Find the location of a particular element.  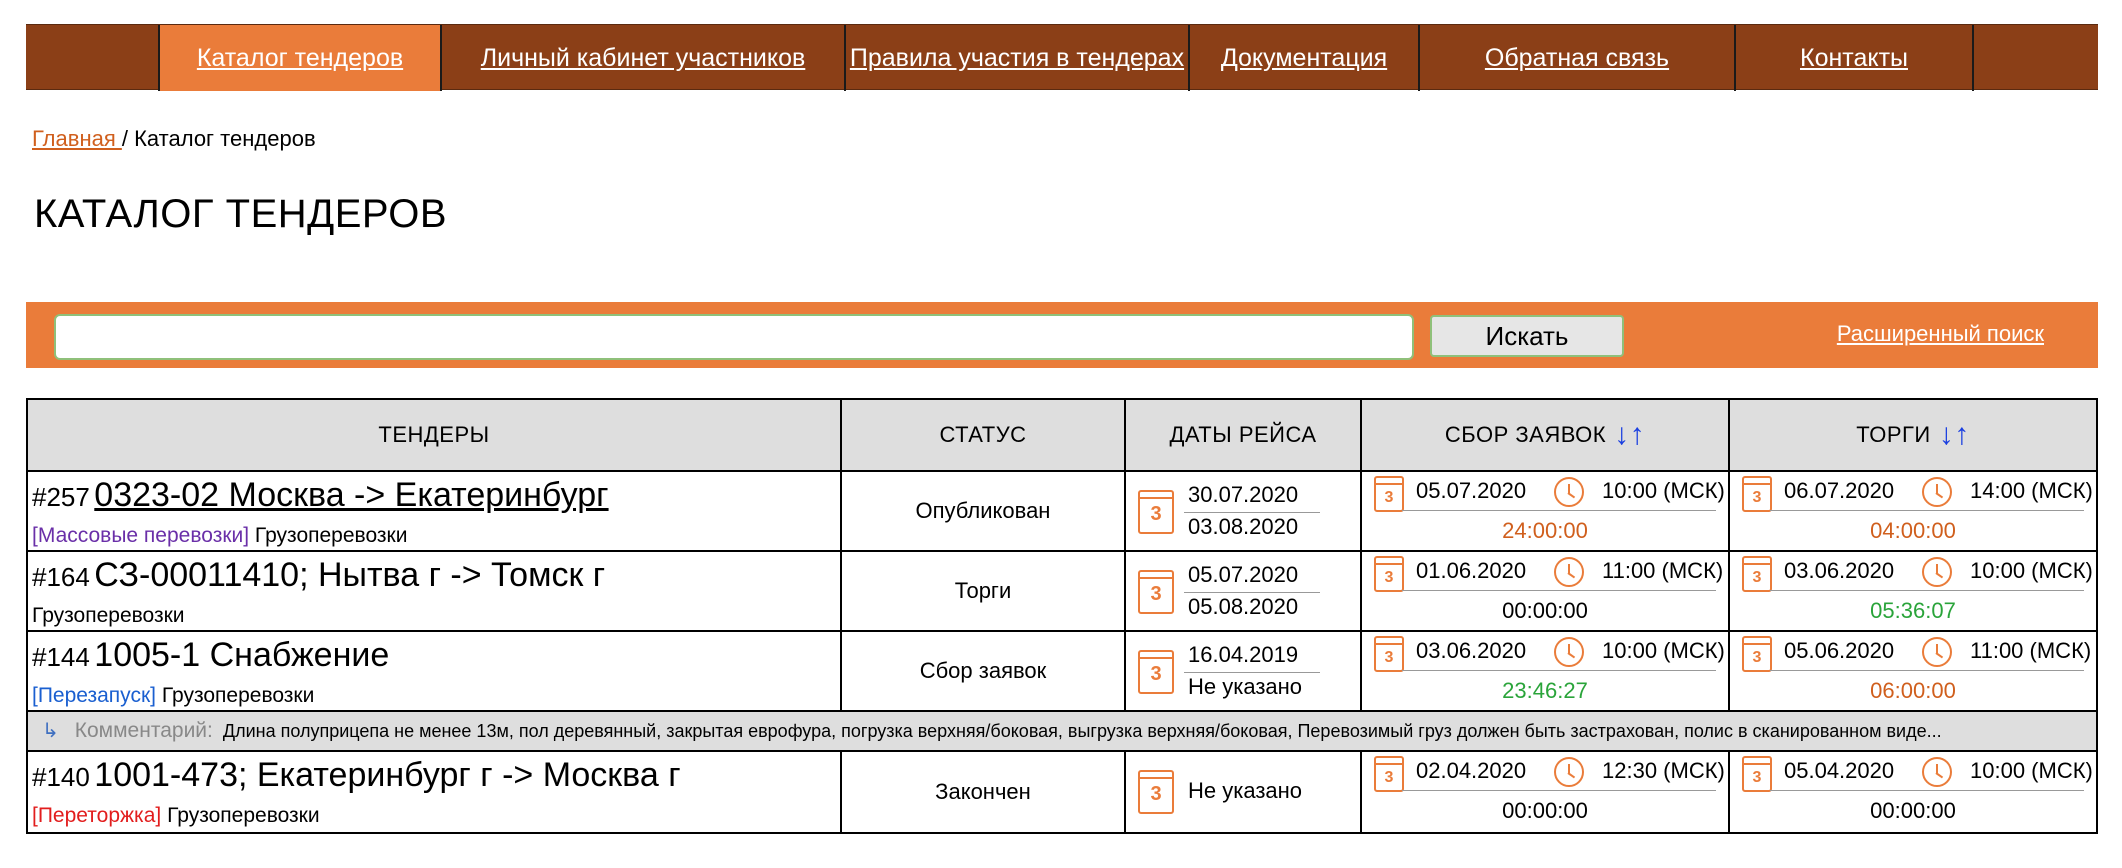

search-input is located at coordinates (734, 337).